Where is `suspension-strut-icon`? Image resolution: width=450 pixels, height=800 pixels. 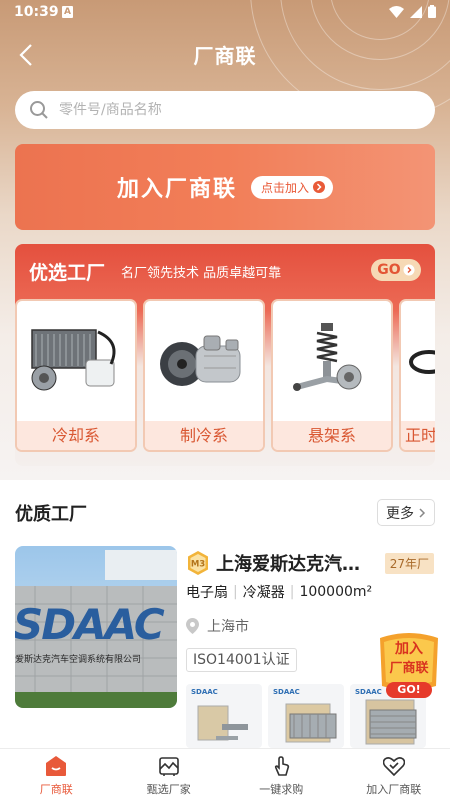 suspension-strut-icon is located at coordinates (327, 357).